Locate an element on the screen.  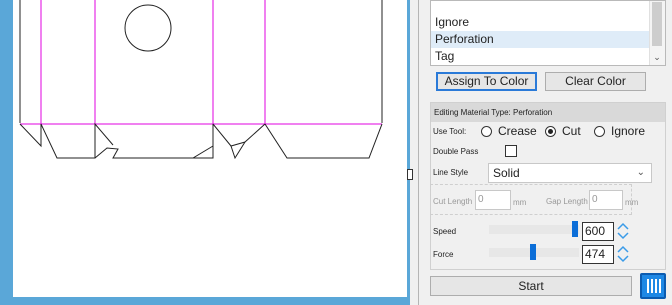
list-item-ignore: Ignore is located at coordinates (541, 22).